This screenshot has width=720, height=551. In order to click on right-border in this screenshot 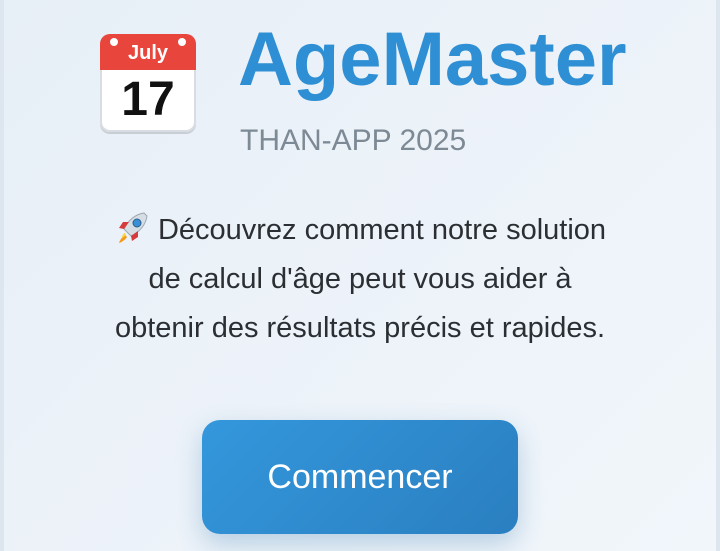, I will do `click(718, 275)`.